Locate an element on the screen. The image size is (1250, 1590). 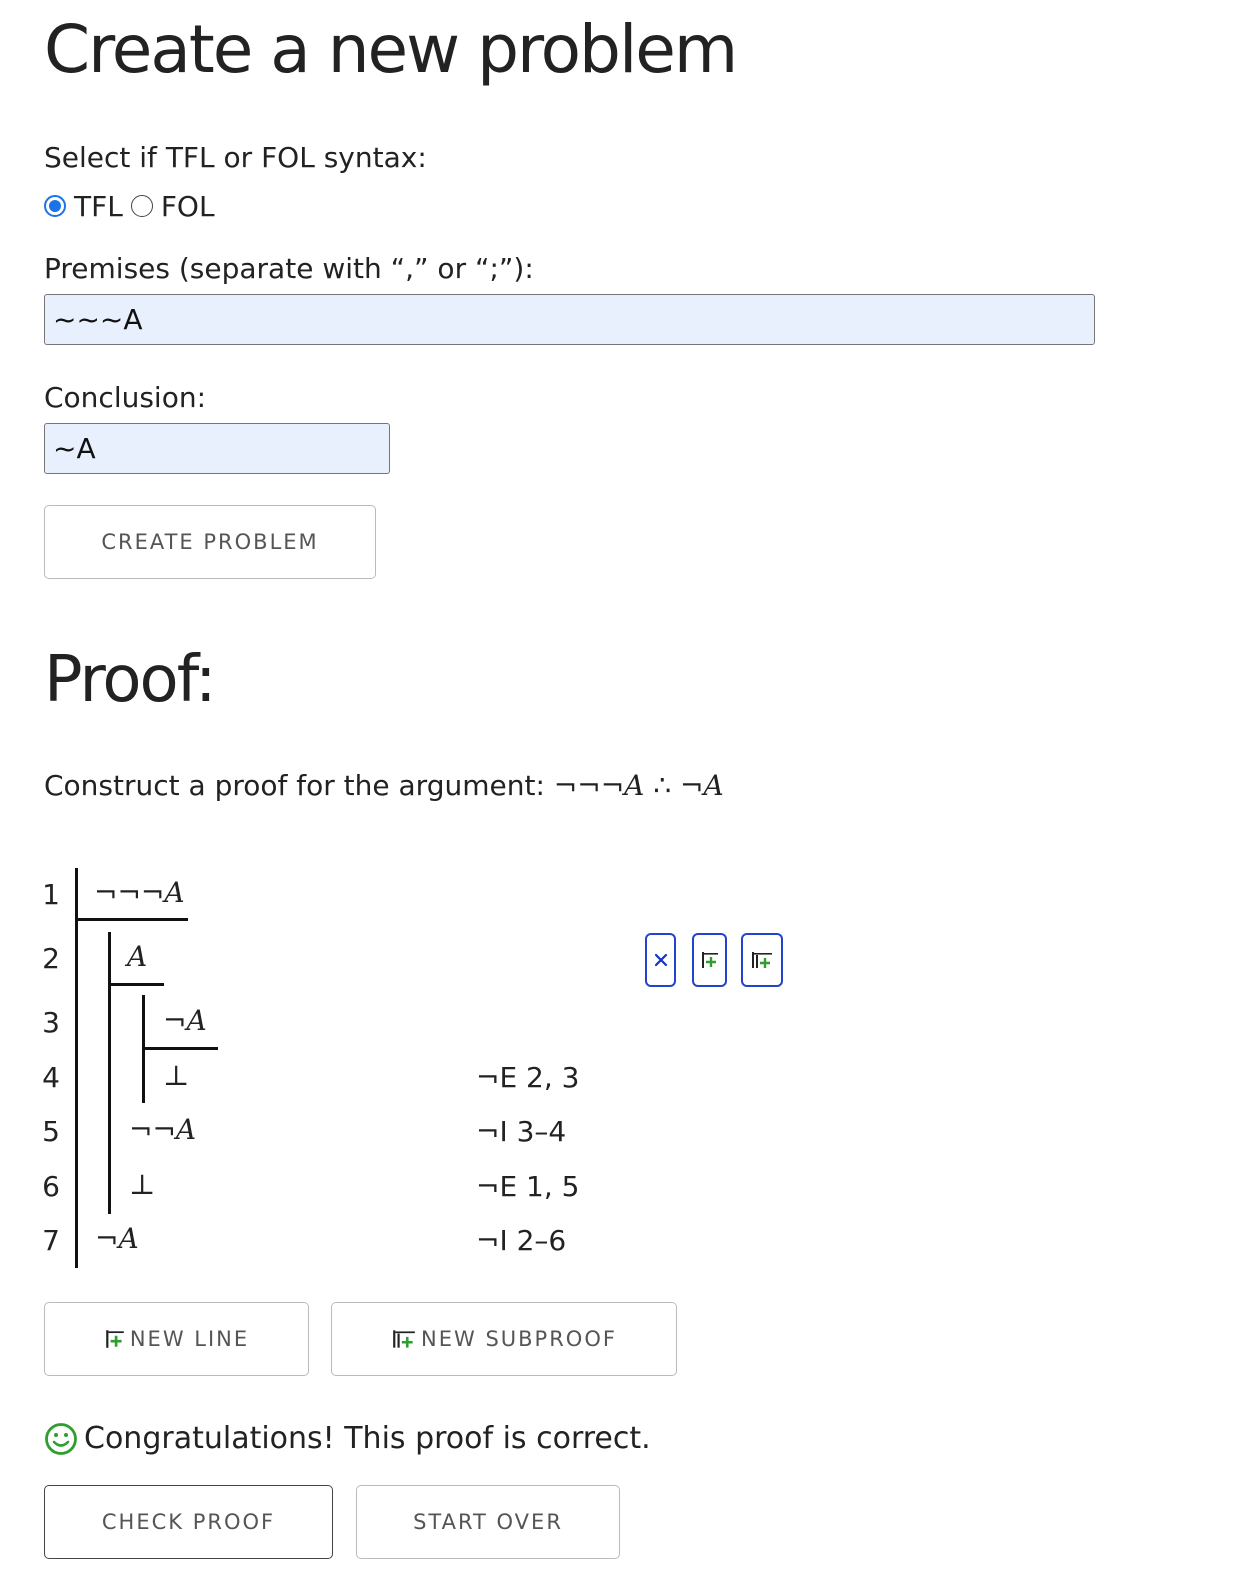
proof-heading: Proof: is located at coordinates (130, 680).